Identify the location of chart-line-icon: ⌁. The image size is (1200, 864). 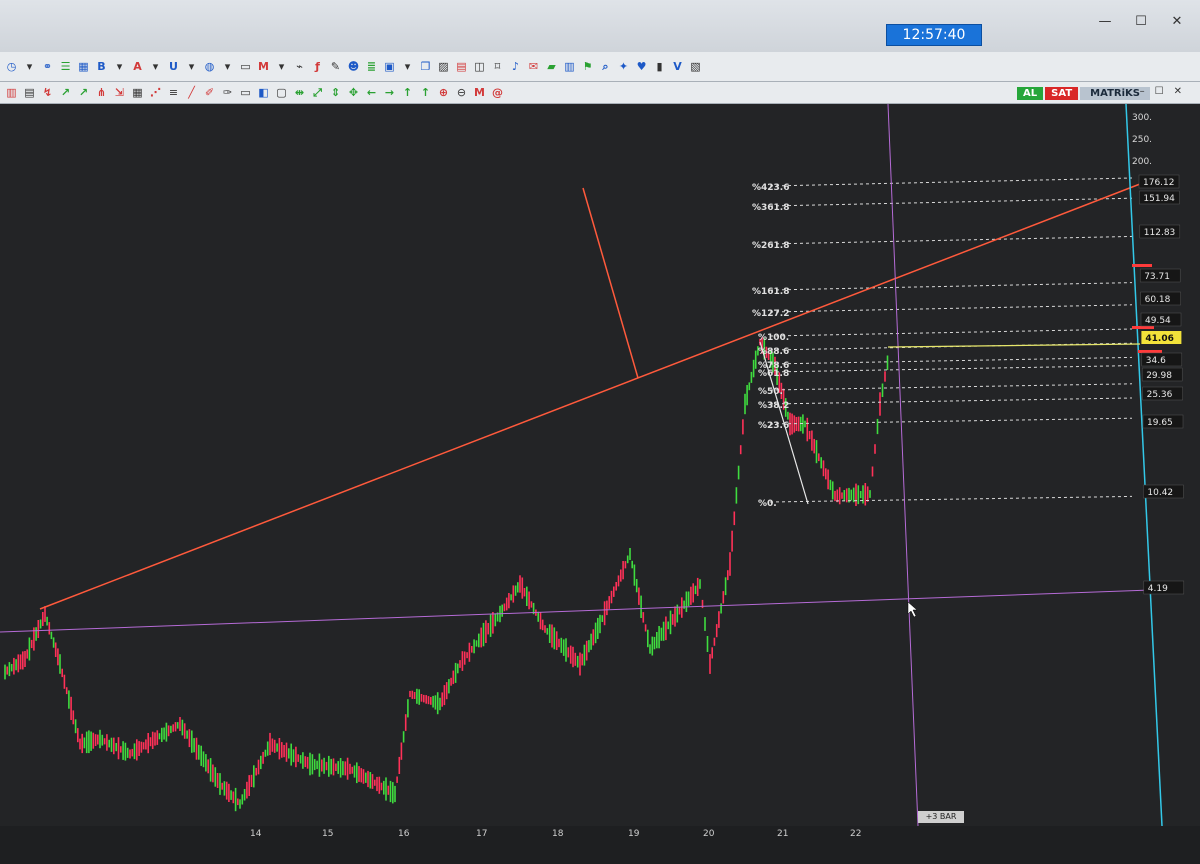
(299, 66).